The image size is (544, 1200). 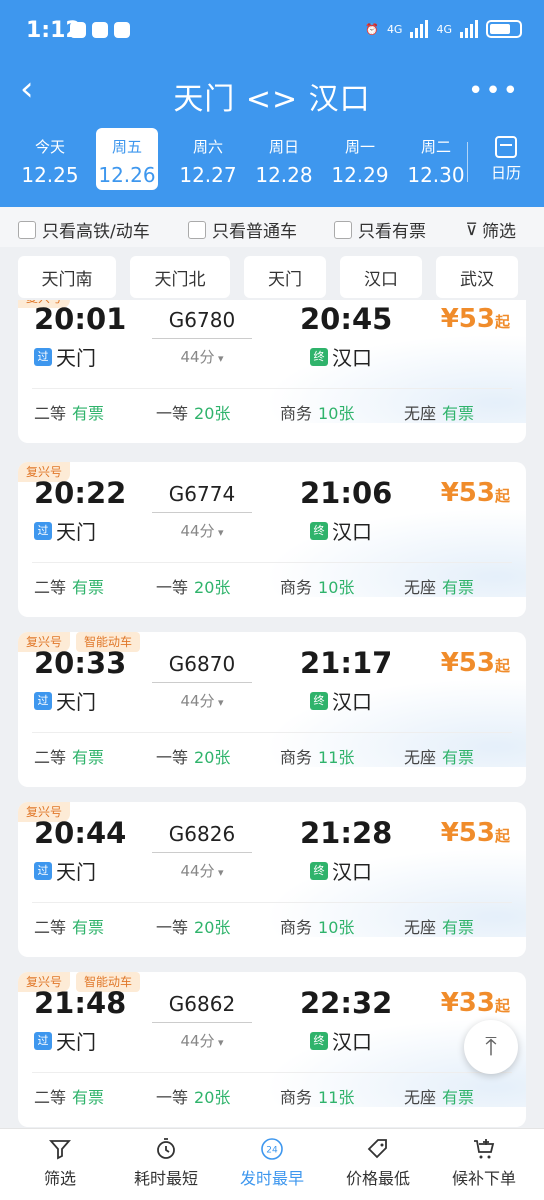 I want to click on seat-class: 商务 10张, so click(x=317, y=926).